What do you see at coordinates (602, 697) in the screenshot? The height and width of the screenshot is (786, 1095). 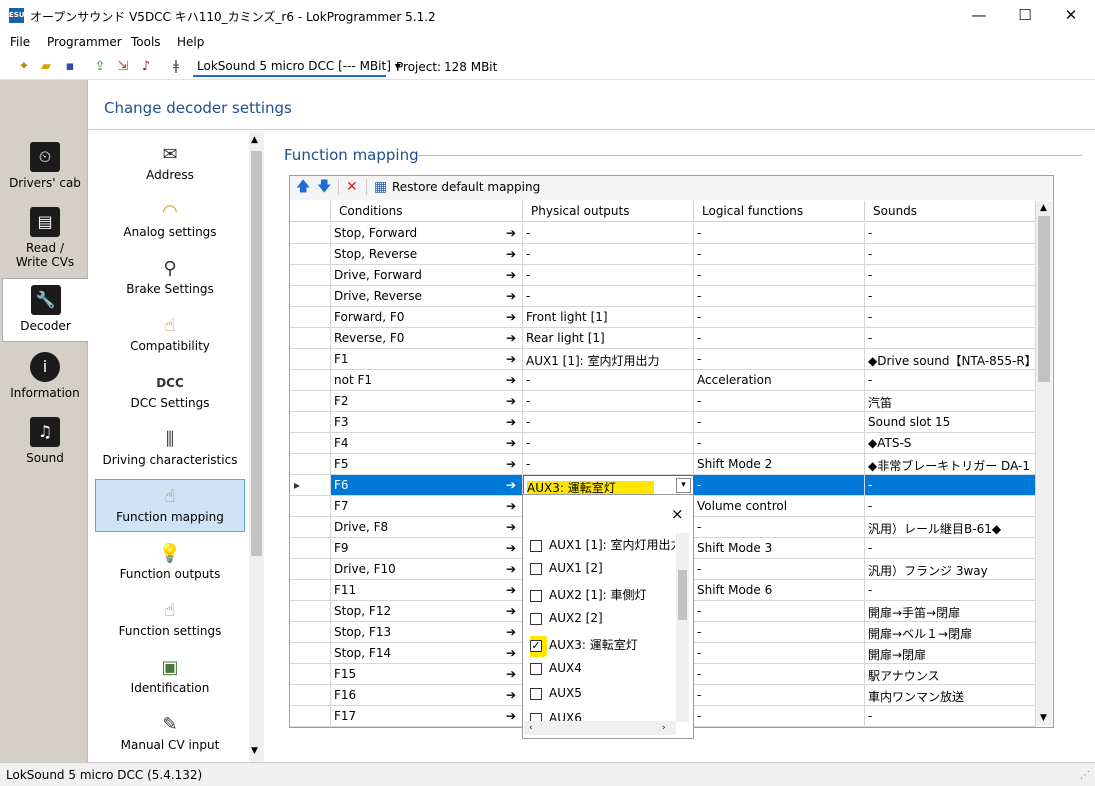 I see `dropdown-option: AUX5` at bounding box center [602, 697].